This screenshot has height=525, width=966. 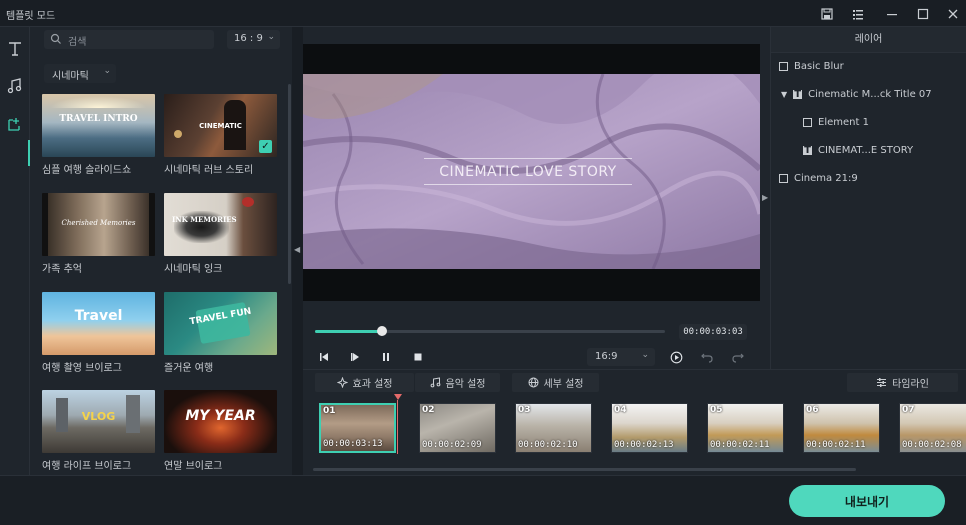 I want to click on tab-effects: 효과 설정, so click(x=364, y=382).